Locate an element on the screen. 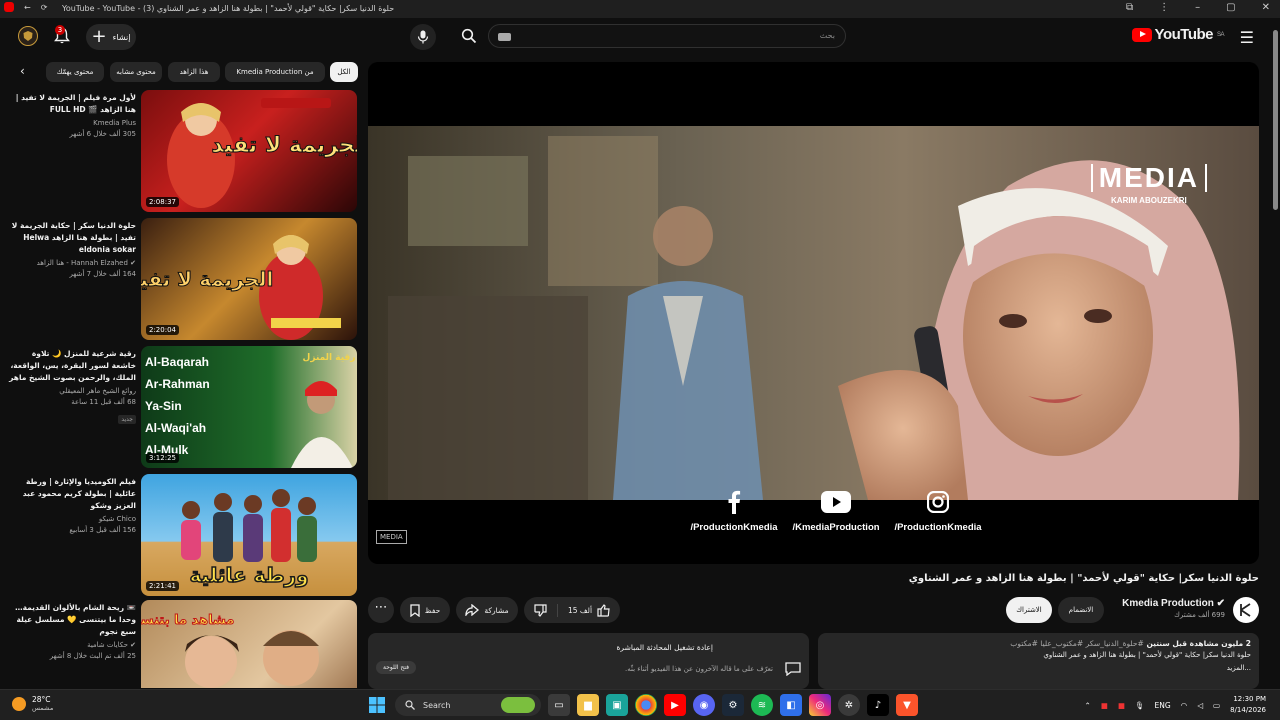 This screenshot has width=1280, height=720. voice-search-button is located at coordinates (423, 37).